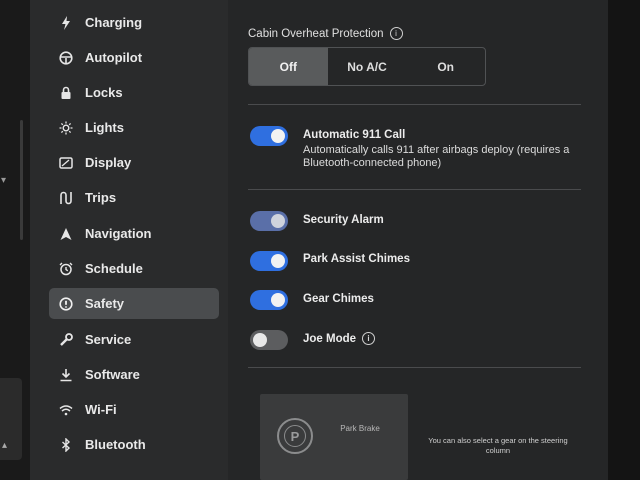 This screenshot has height=480, width=640. What do you see at coordinates (66, 445) in the screenshot?
I see `bluetooth-icon` at bounding box center [66, 445].